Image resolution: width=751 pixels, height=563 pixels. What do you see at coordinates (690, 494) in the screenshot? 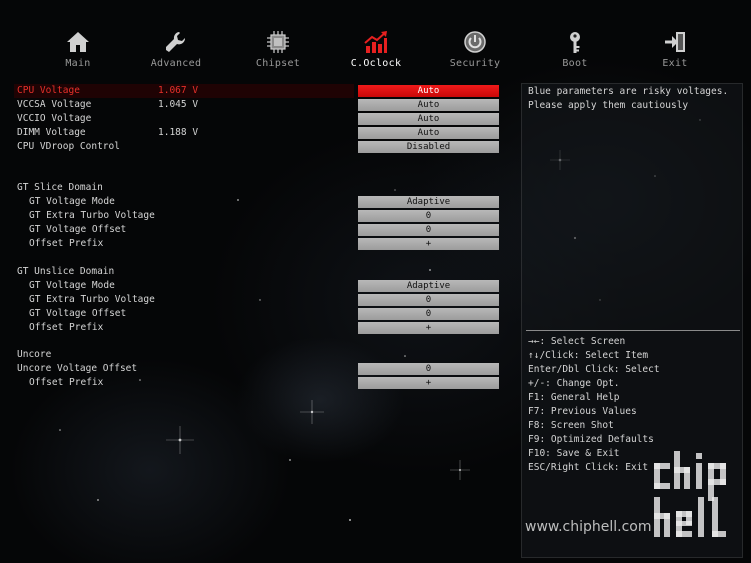
I see `chiphell-watermark-logo` at bounding box center [690, 494].